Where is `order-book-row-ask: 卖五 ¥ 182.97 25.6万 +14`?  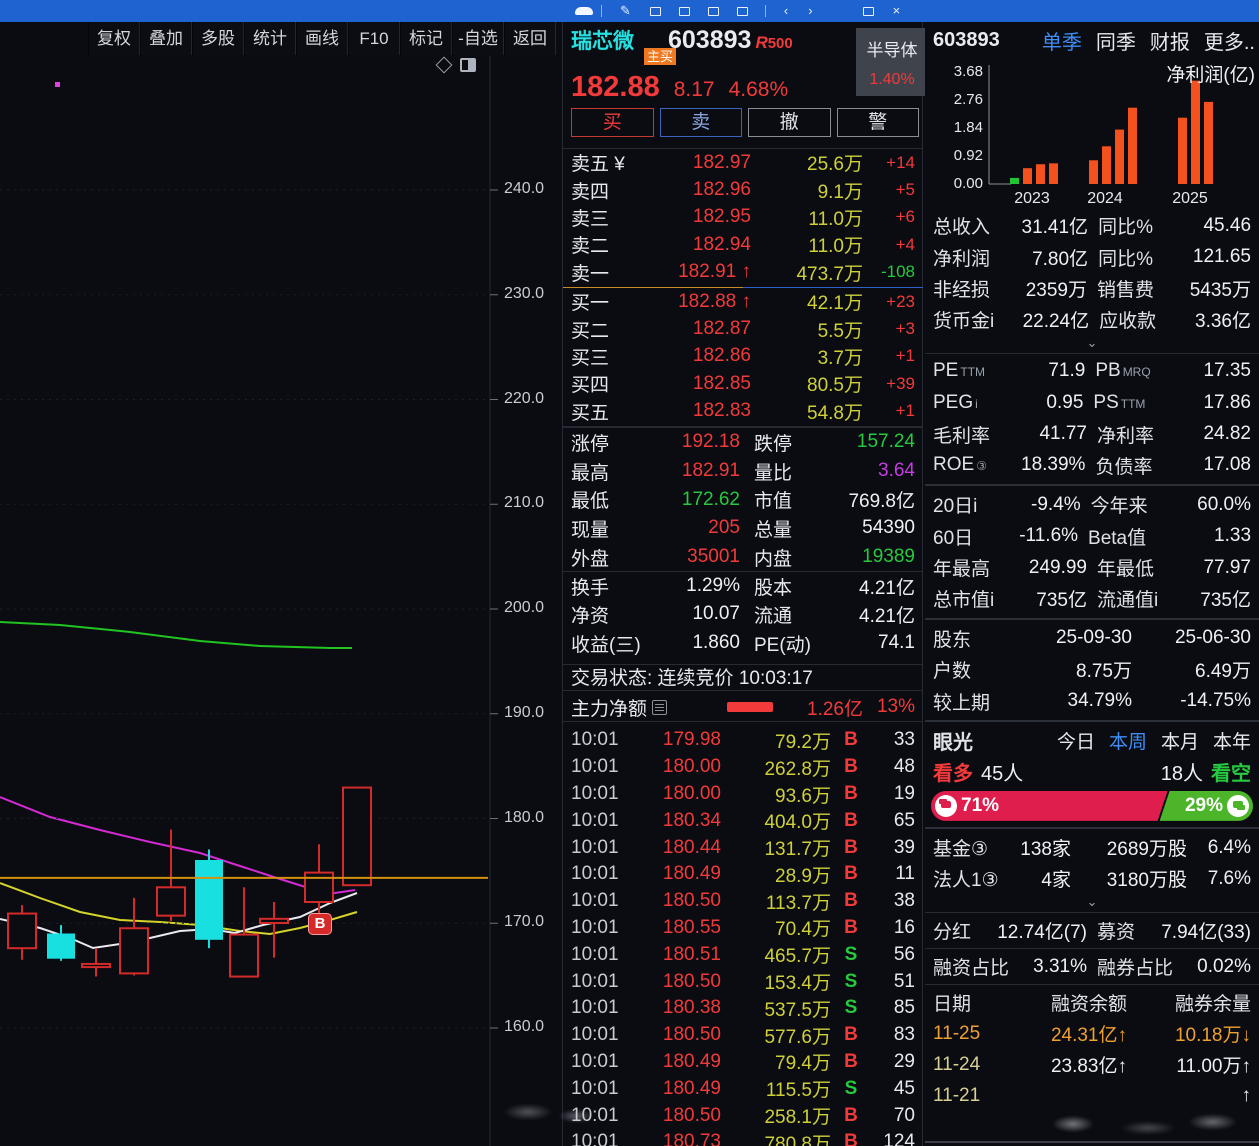 order-book-row-ask: 卖五 ¥ 182.97 25.6万 +14 is located at coordinates (743, 162).